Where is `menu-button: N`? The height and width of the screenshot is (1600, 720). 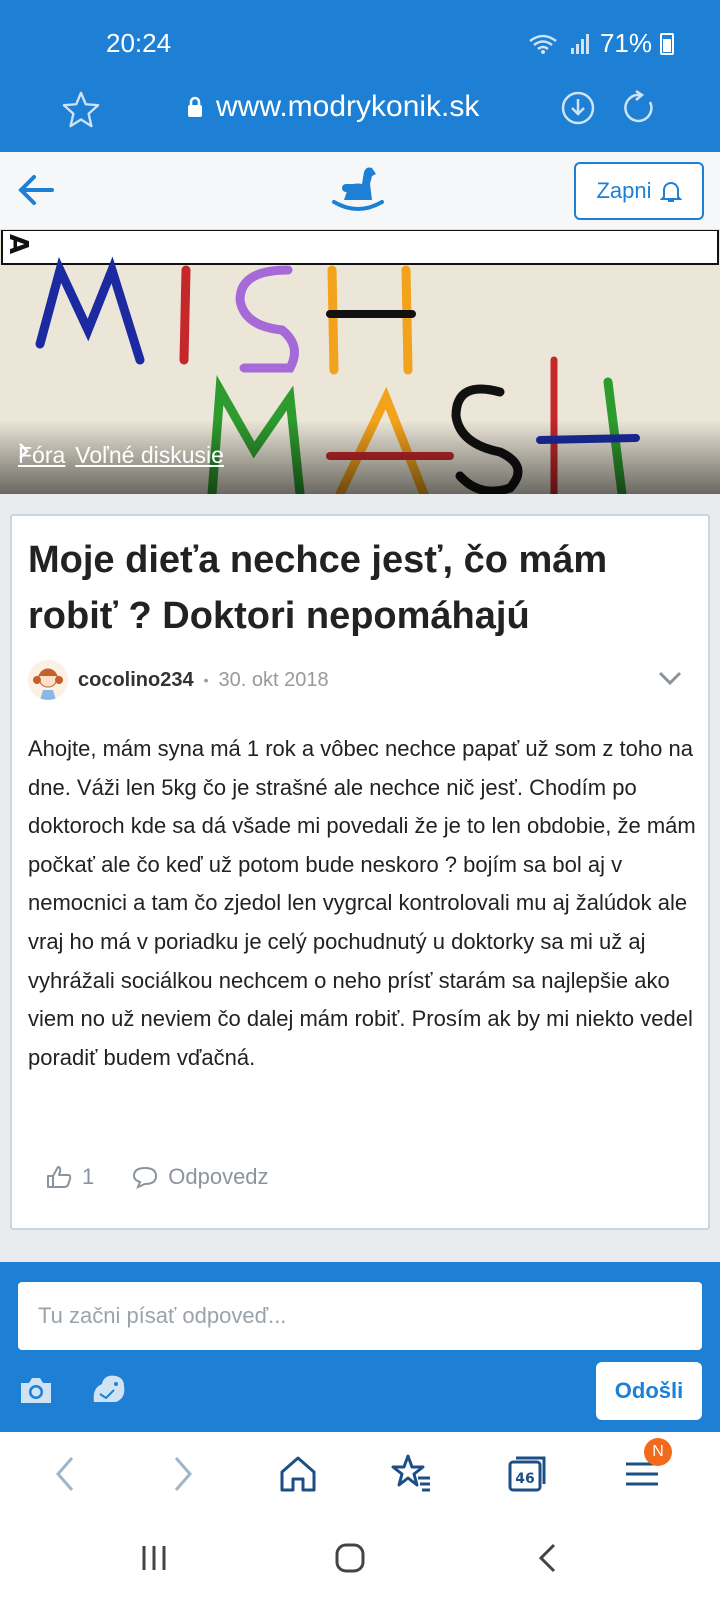
menu-button: N is located at coordinates (646, 1467).